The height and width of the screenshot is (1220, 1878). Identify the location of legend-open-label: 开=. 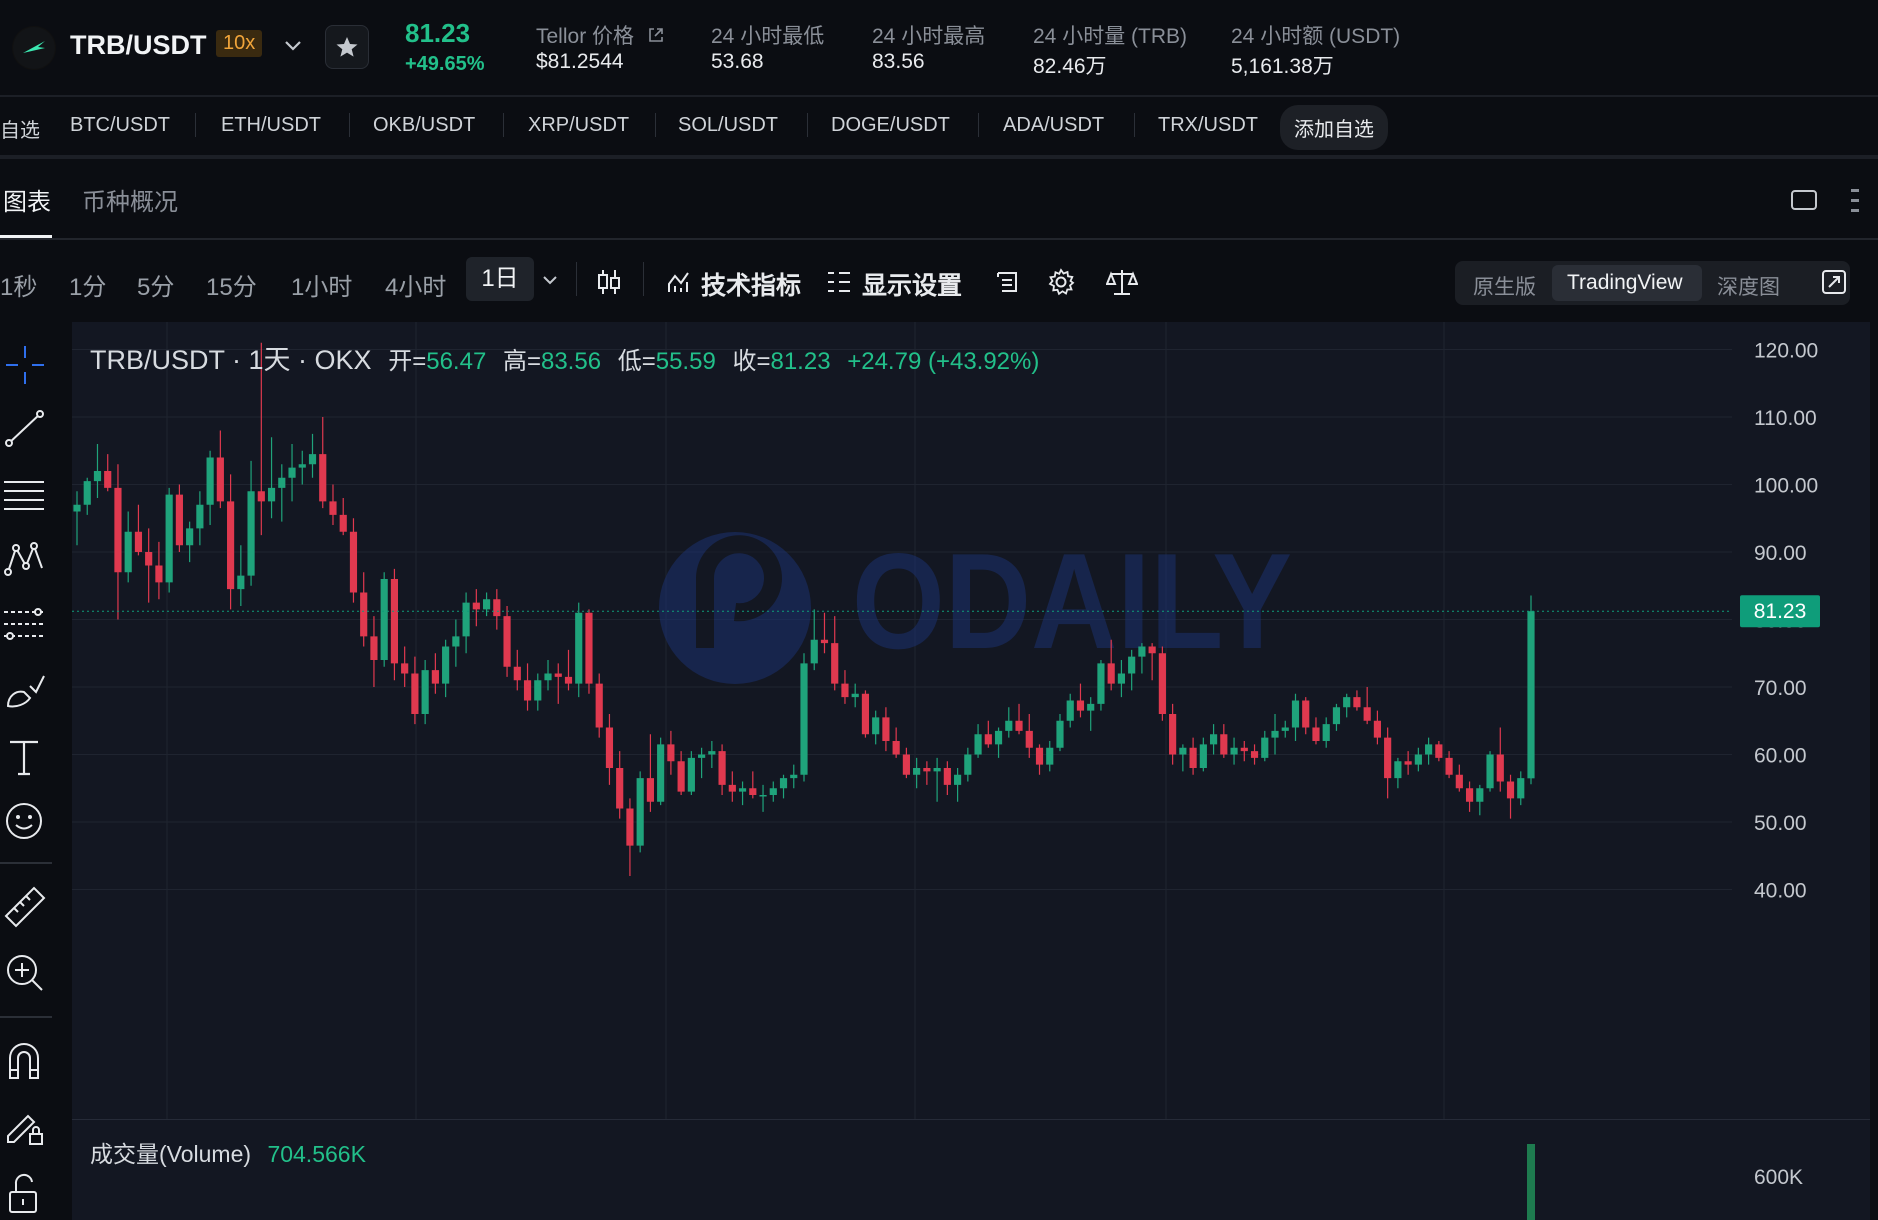
(407, 361).